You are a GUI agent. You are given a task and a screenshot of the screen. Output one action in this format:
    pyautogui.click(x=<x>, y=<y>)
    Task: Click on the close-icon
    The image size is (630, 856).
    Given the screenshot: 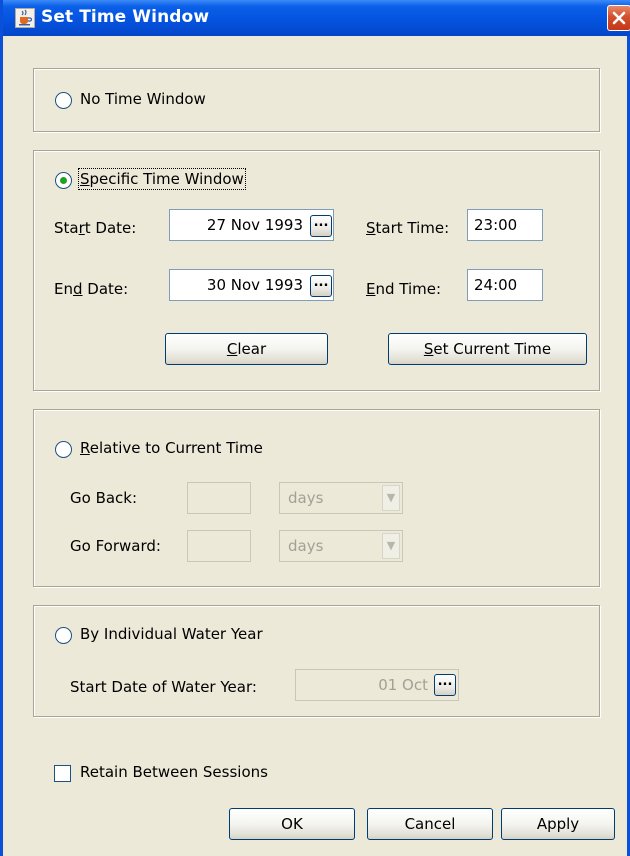 What is the action you would take?
    pyautogui.click(x=618, y=18)
    